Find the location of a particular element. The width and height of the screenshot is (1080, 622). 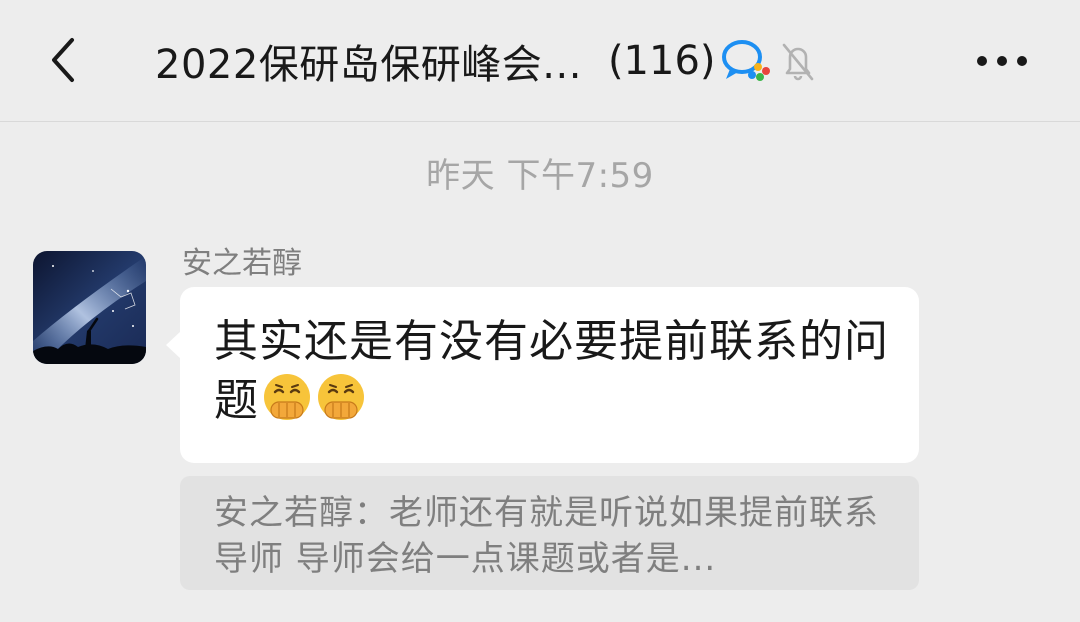

bell-muted-icon is located at coordinates (798, 61).